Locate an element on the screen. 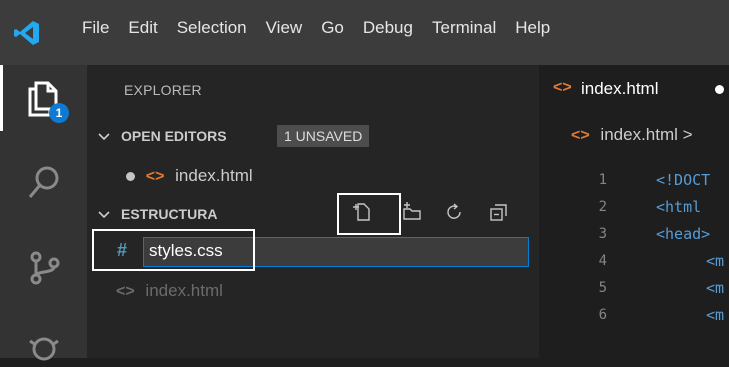 The width and height of the screenshot is (729, 367). menu-terminal: Terminal is located at coordinates (464, 28).